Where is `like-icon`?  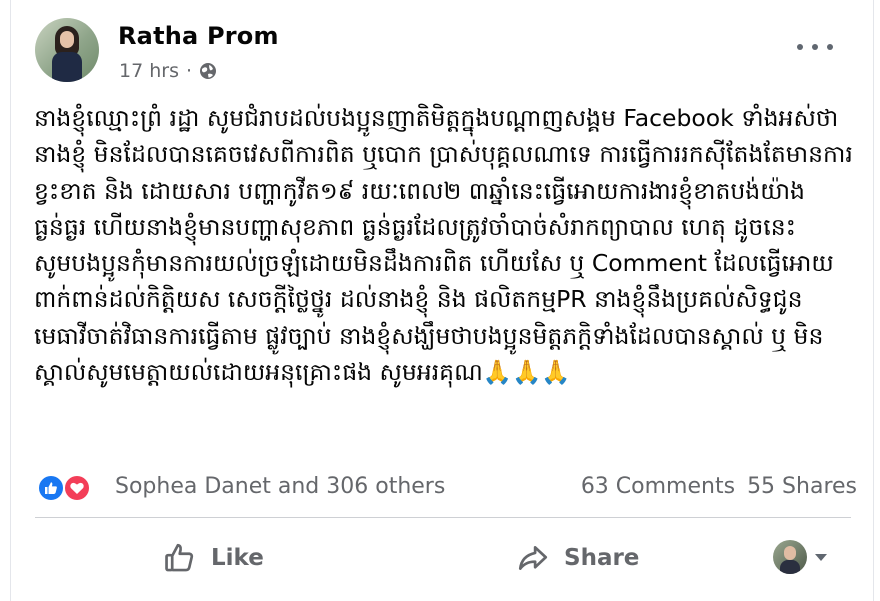 like-icon is located at coordinates (179, 557).